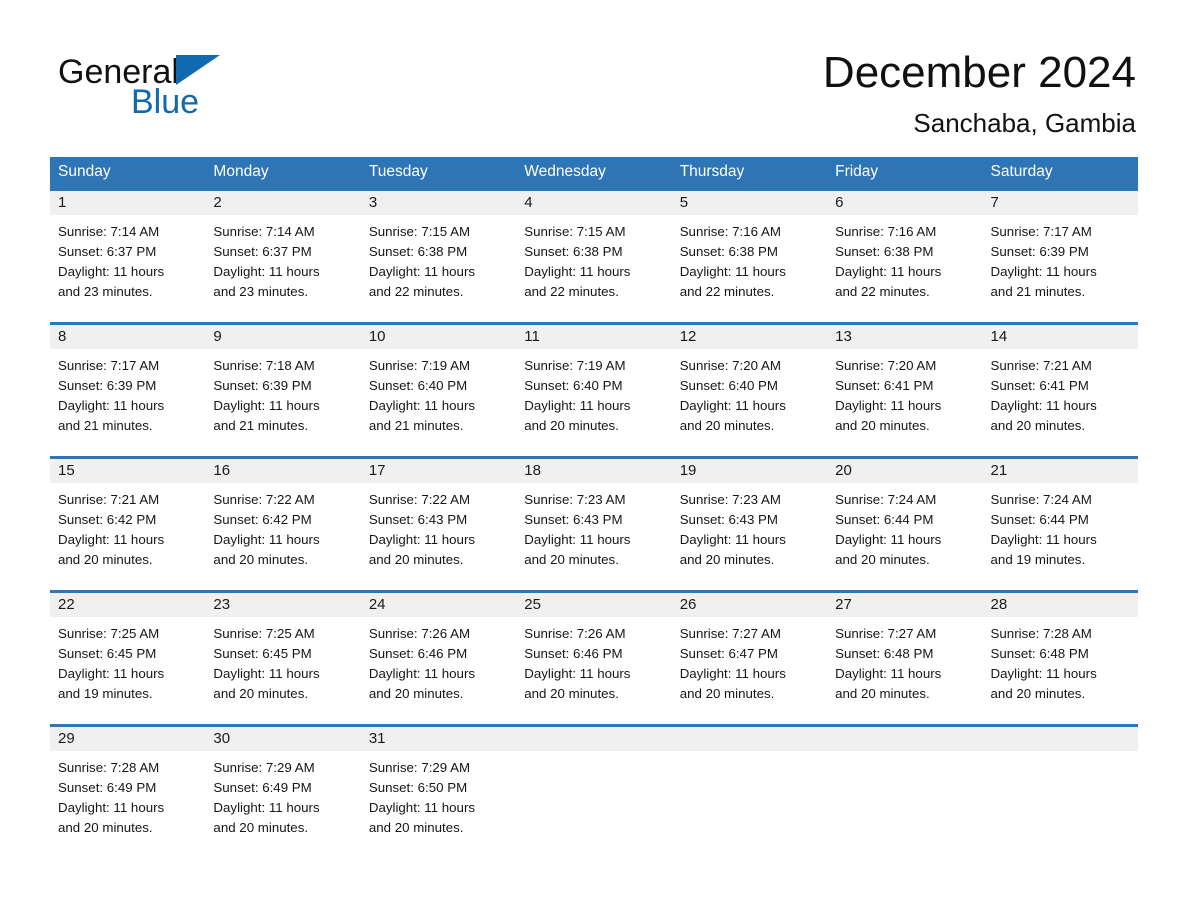 Image resolution: width=1188 pixels, height=918 pixels. I want to click on generalblue-logo: General Blue, so click(208, 92).